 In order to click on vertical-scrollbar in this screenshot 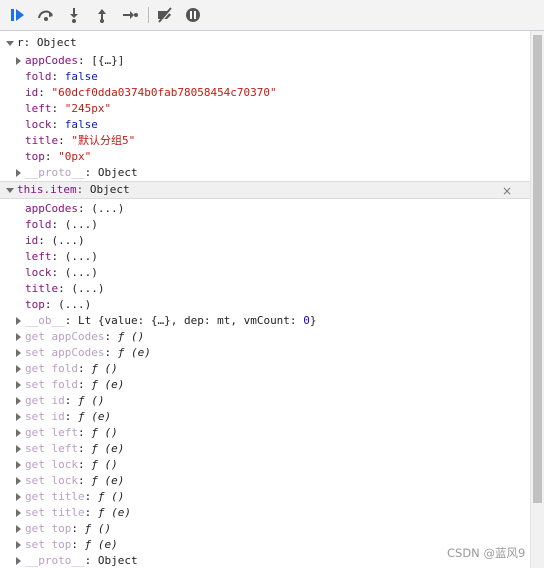, I will do `click(537, 299)`.